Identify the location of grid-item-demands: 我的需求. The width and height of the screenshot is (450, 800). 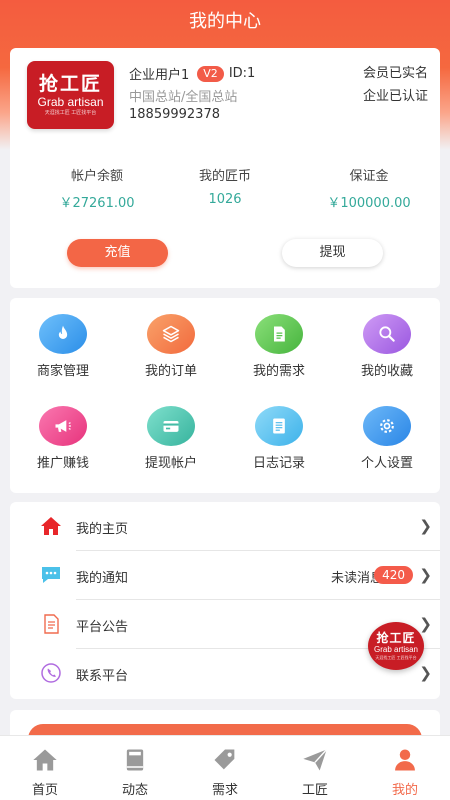
(279, 346).